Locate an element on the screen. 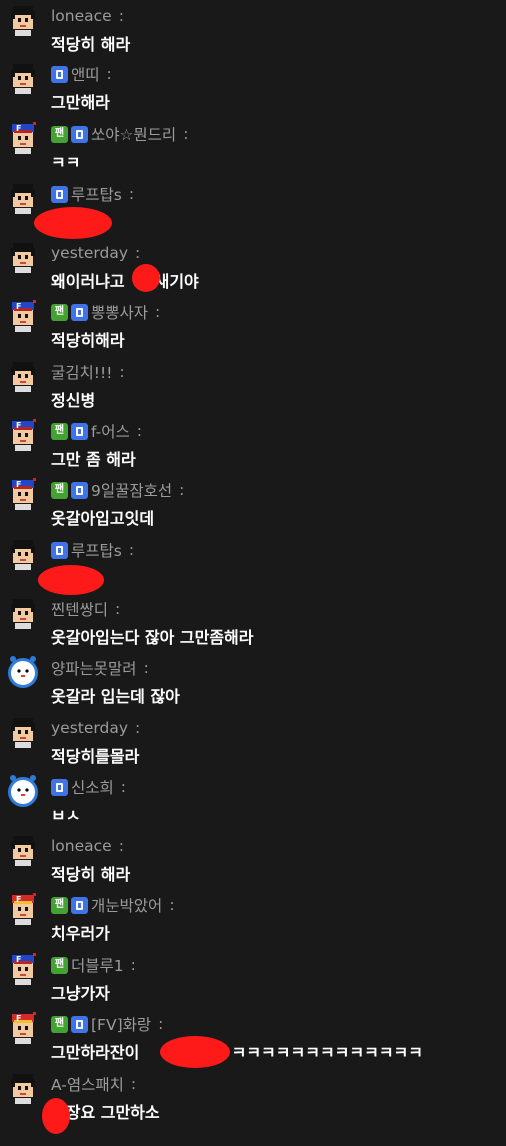 The height and width of the screenshot is (1146, 506). chat-message: F 팬 9일꿀잠호선: 옷갈아입고잇데 is located at coordinates (253, 502).